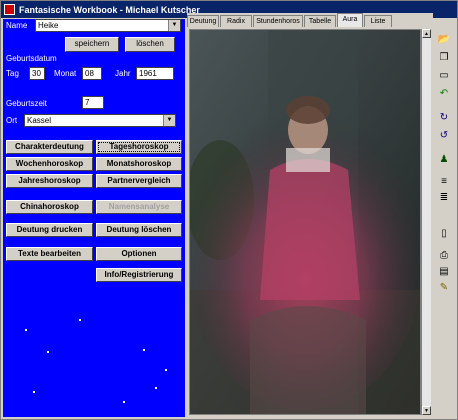  I want to click on delete-button: löschen, so click(150, 44).